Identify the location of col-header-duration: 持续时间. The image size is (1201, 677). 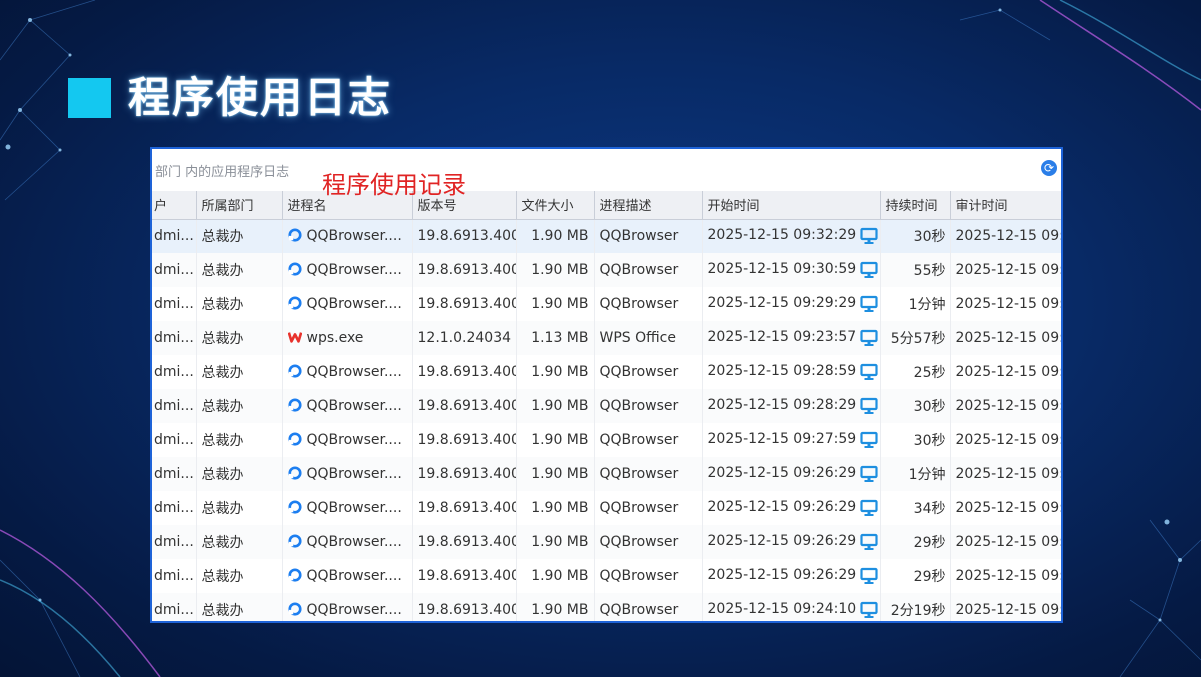
(915, 205).